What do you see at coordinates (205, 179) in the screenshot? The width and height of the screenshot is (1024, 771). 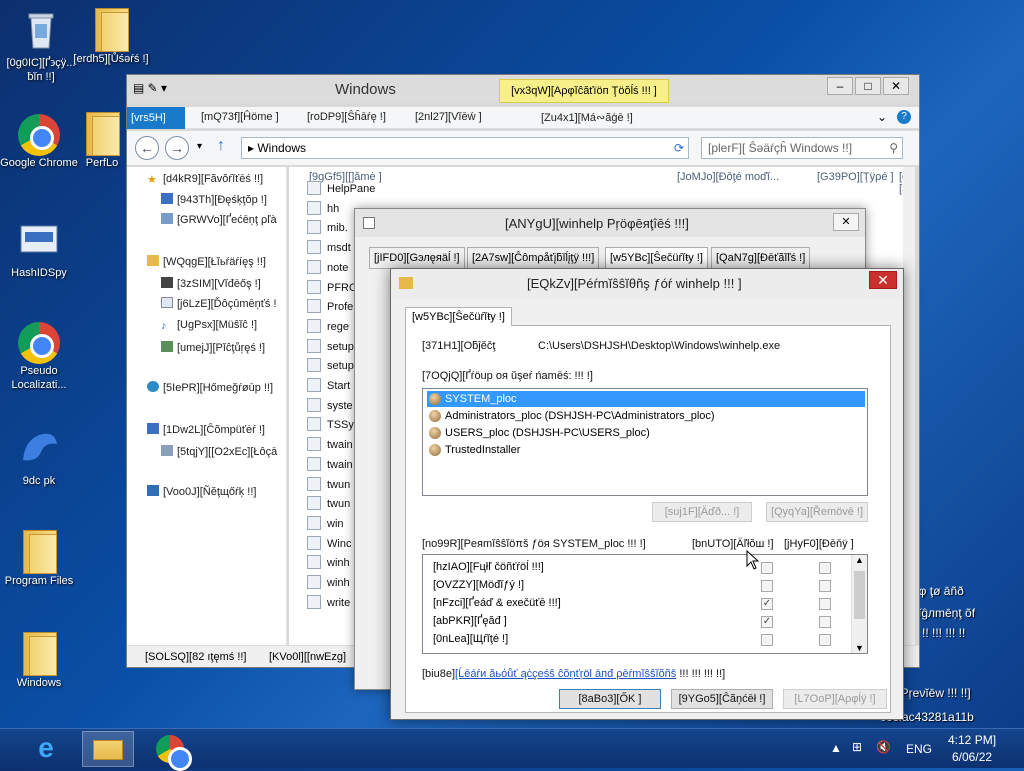 I see `nav-favorites: ★ [d4kR9][Fãvŏŕĭťēś !!]` at bounding box center [205, 179].